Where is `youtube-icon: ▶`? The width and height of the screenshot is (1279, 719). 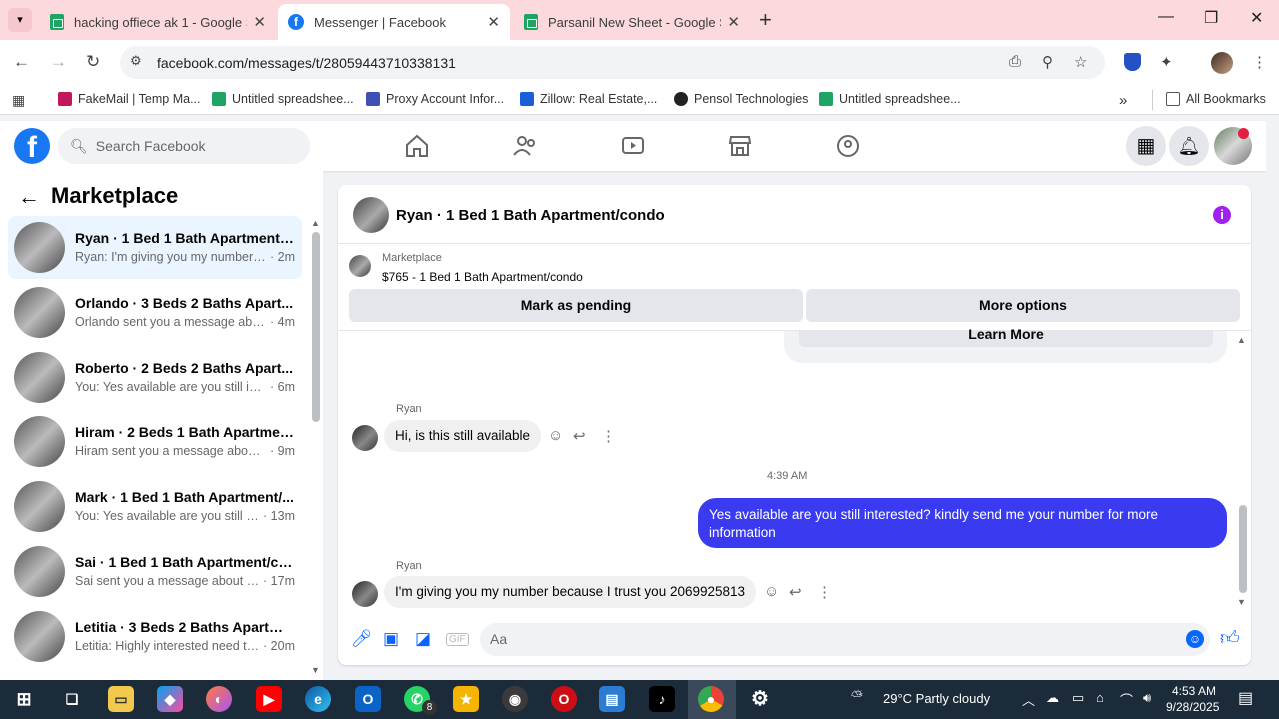 youtube-icon: ▶ is located at coordinates (269, 699).